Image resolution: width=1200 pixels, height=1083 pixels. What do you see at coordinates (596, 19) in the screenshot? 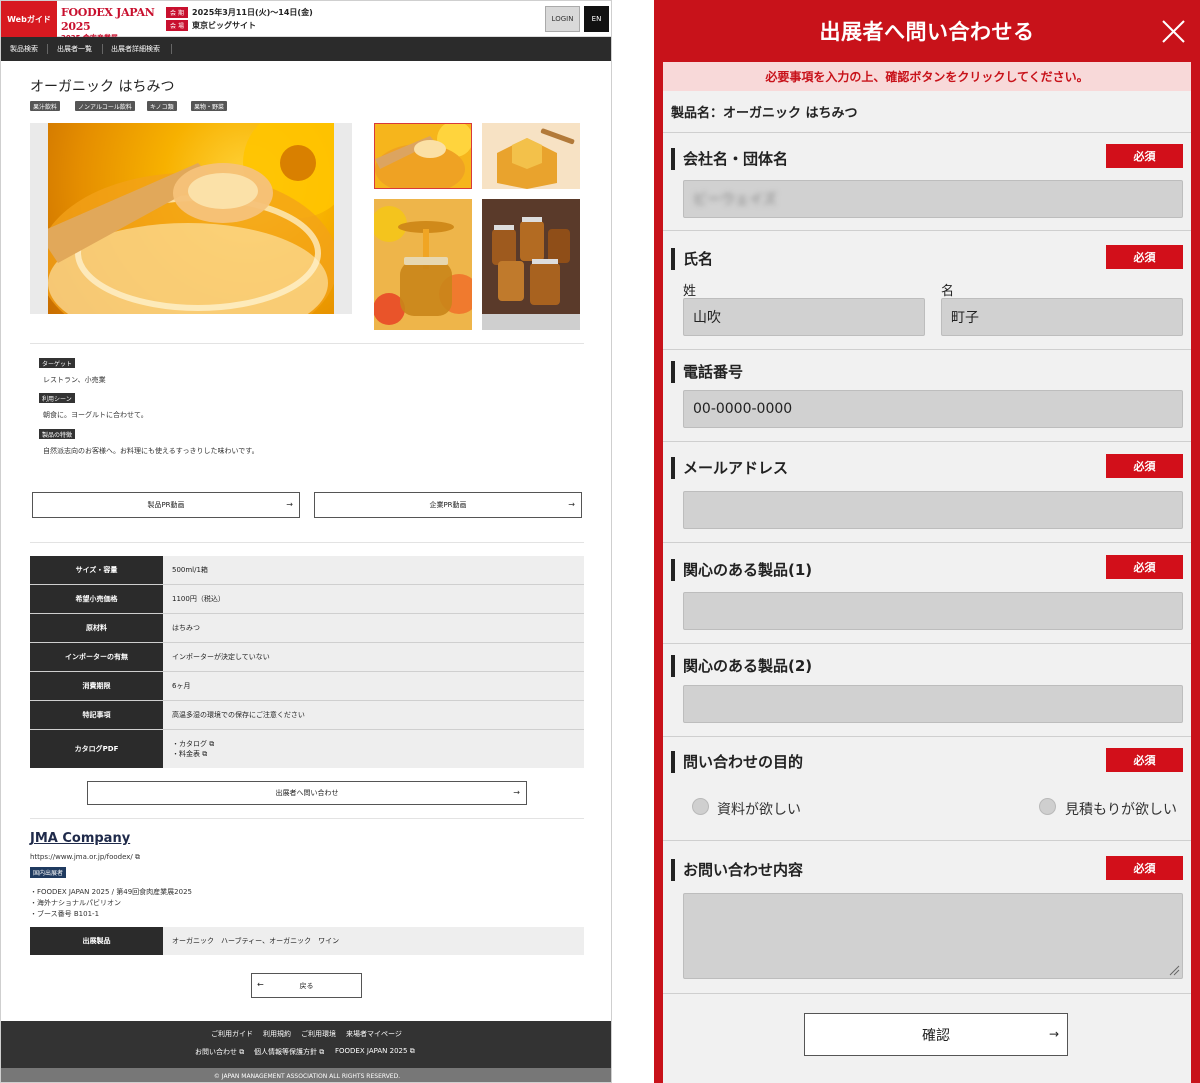
I see `language-en-button: EN` at bounding box center [596, 19].